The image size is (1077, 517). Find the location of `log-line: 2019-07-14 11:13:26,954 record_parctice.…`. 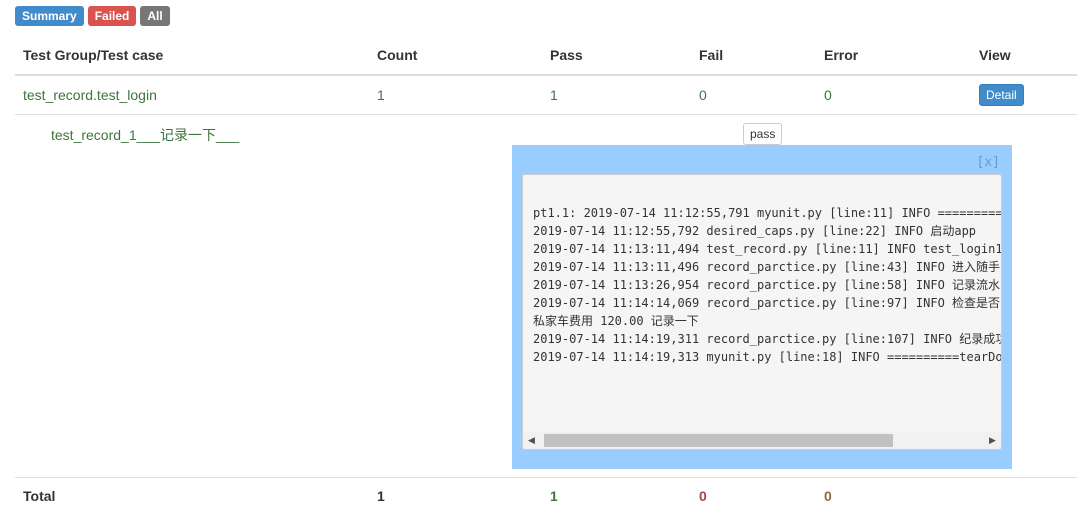

log-line: 2019-07-14 11:13:26,954 record_parctice.… is located at coordinates (767, 285).